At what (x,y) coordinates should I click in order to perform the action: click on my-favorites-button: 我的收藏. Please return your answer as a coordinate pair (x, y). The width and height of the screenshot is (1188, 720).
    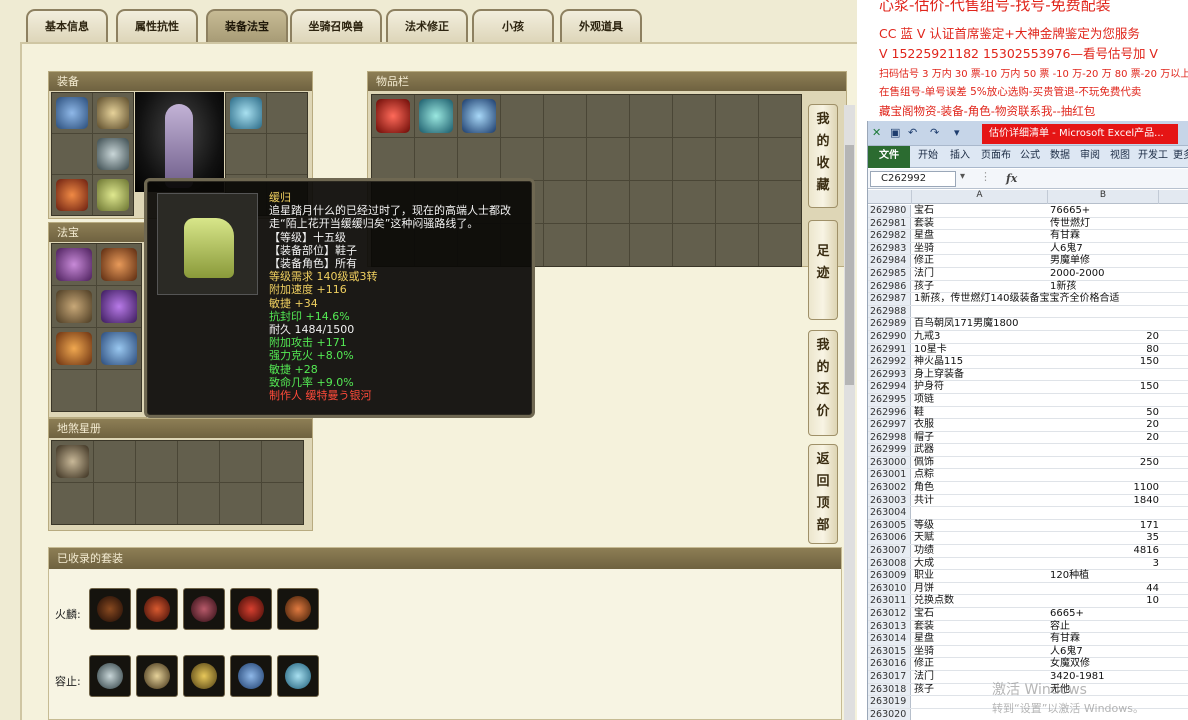
    Looking at the image, I should click on (823, 156).